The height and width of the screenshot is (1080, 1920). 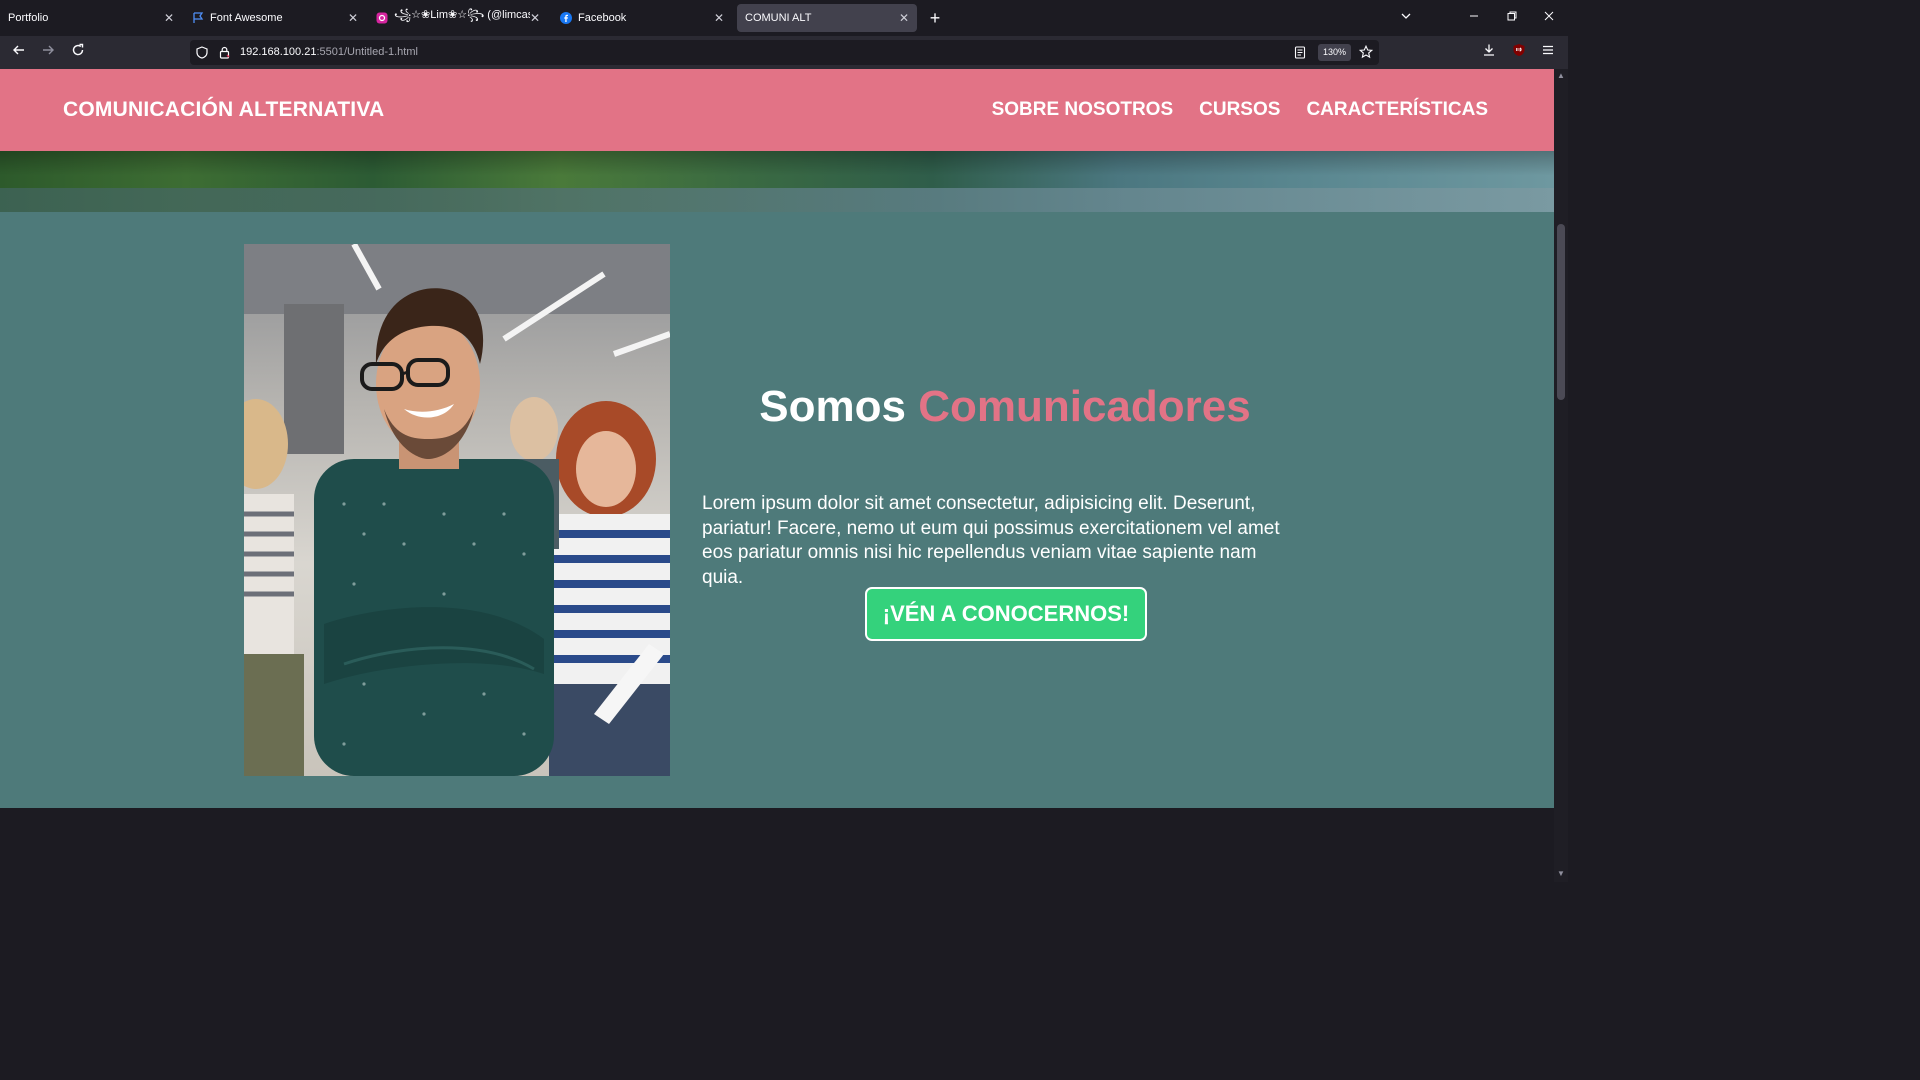 I want to click on url-path: :5501/Untitled-1.html, so click(x=367, y=52).